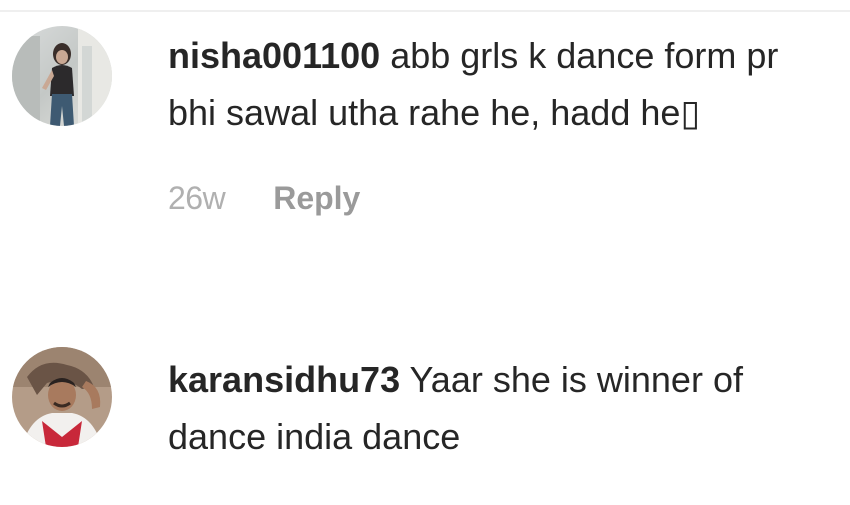 The image size is (850, 505). Describe the element at coordinates (274, 55) in the screenshot. I see `comment-username: nisha001100` at that location.